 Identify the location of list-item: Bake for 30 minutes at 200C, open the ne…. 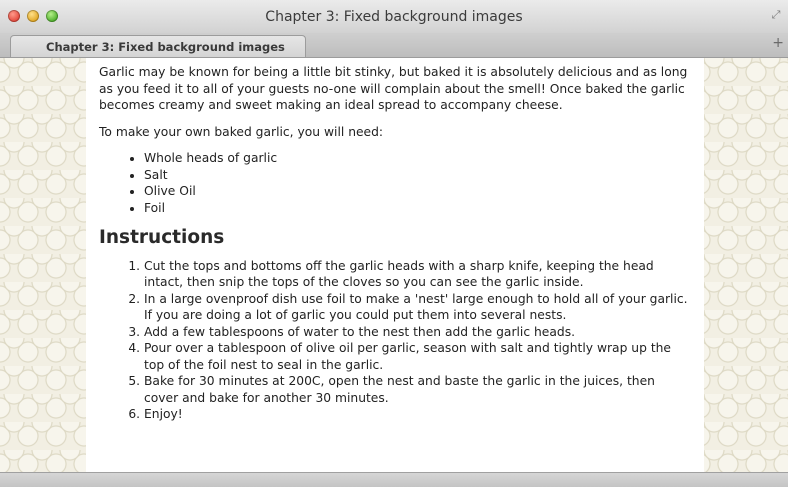
(417, 389).